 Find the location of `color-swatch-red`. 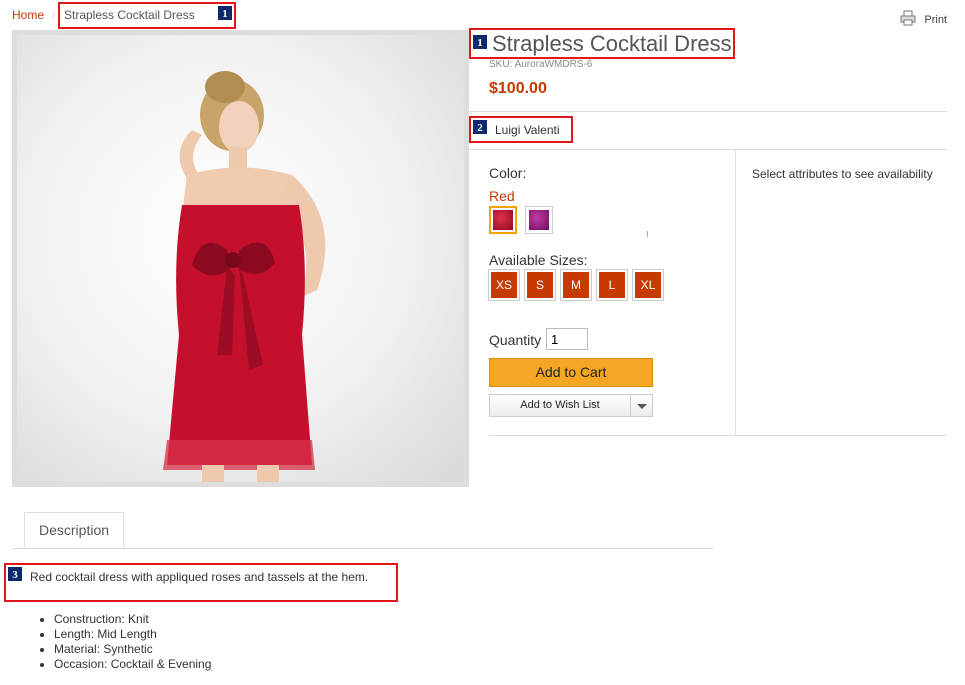

color-swatch-red is located at coordinates (503, 220).